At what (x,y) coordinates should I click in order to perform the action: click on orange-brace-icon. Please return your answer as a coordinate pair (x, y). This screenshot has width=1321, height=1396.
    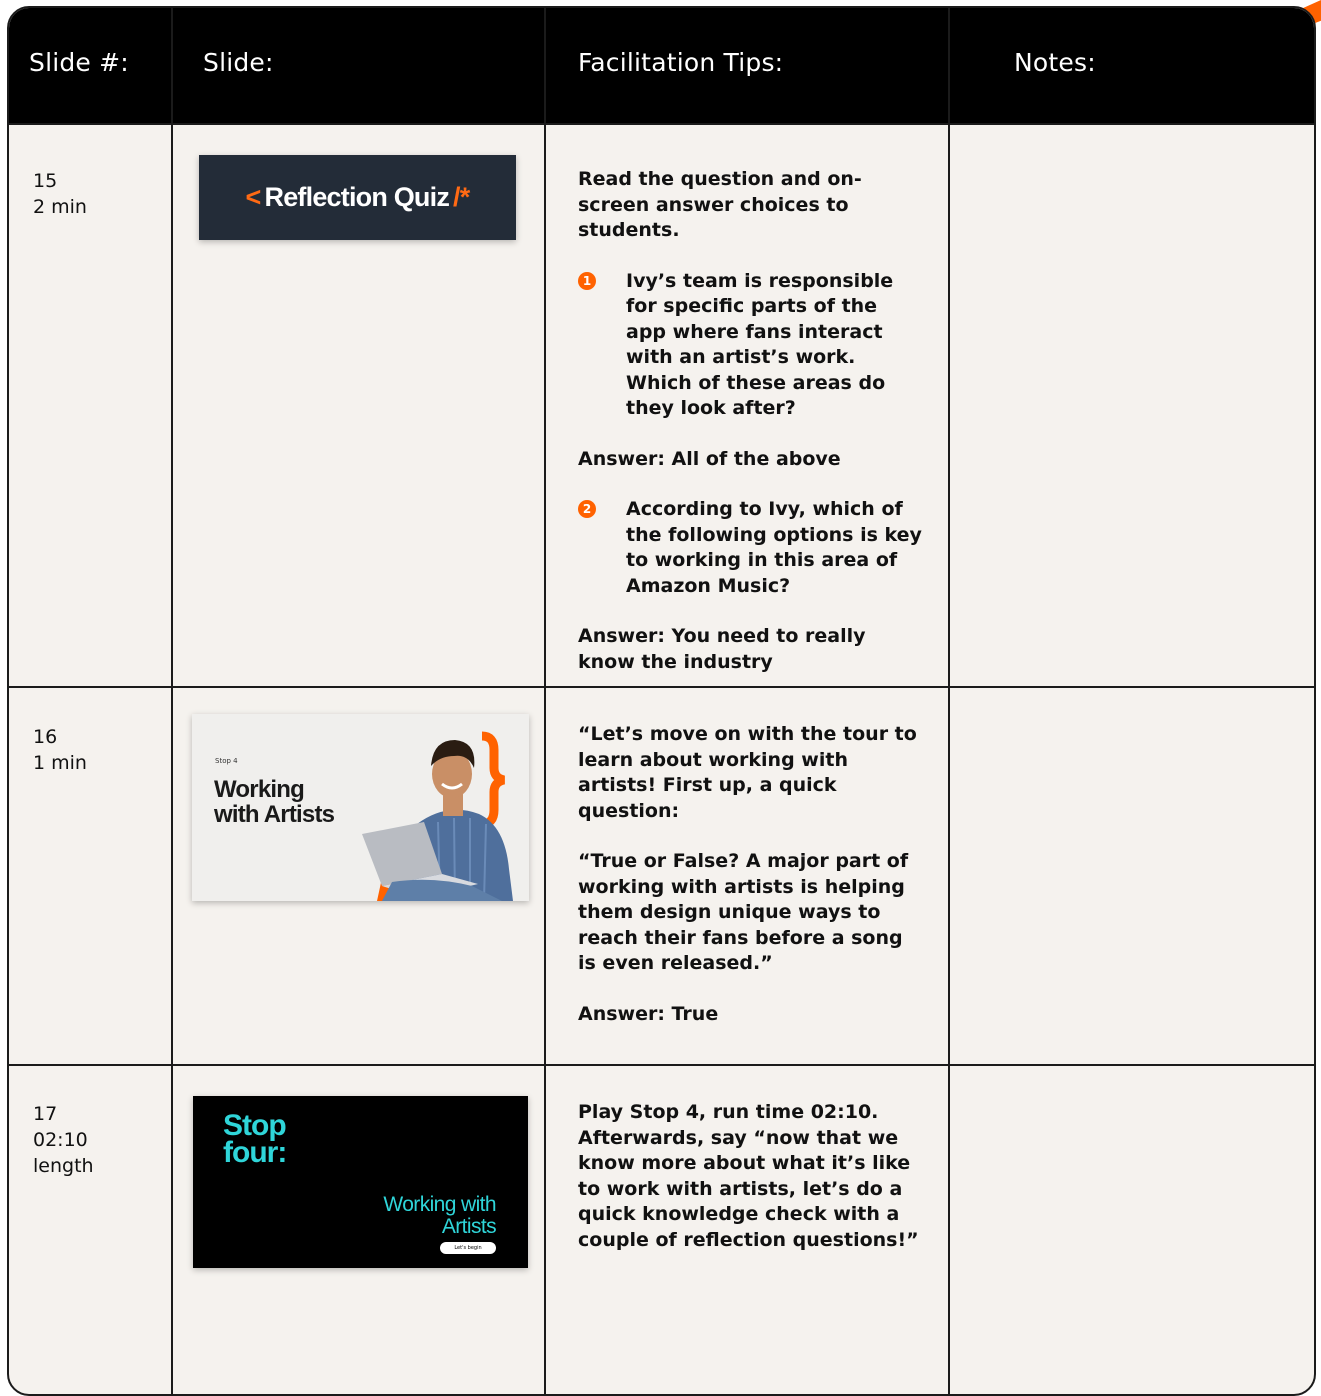
    Looking at the image, I should click on (493, 780).